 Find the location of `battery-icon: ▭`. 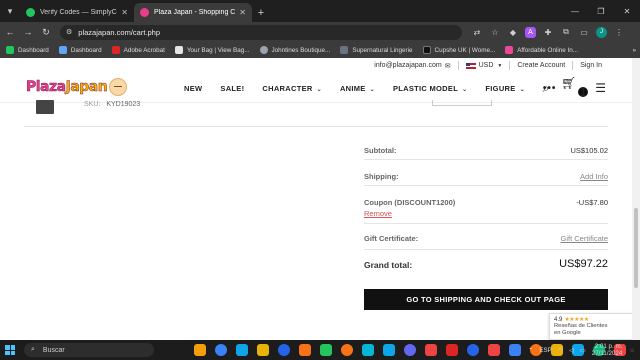

battery-icon: ▭ is located at coordinates (583, 350).